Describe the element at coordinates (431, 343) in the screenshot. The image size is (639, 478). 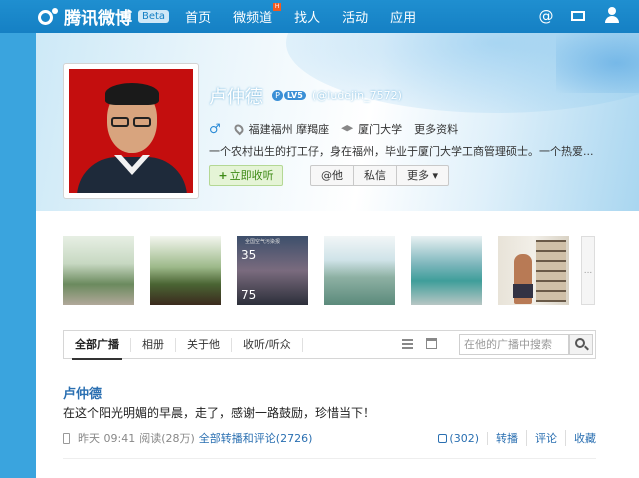
I see `calendar-icon` at that location.